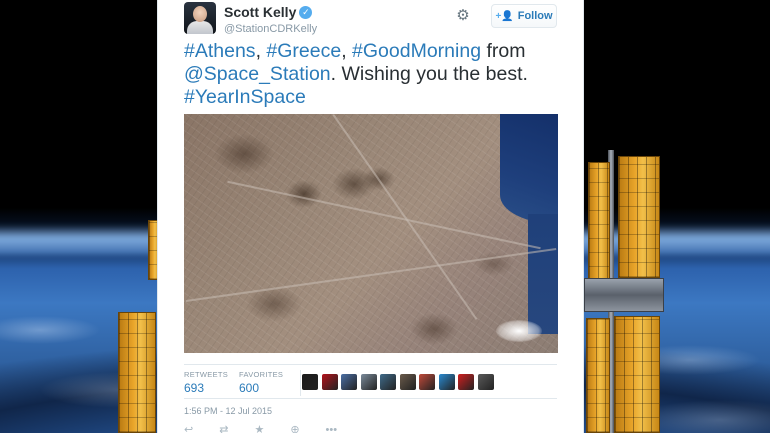 This screenshot has width=770, height=433. I want to click on bookmark-icon: ⊕, so click(294, 428).